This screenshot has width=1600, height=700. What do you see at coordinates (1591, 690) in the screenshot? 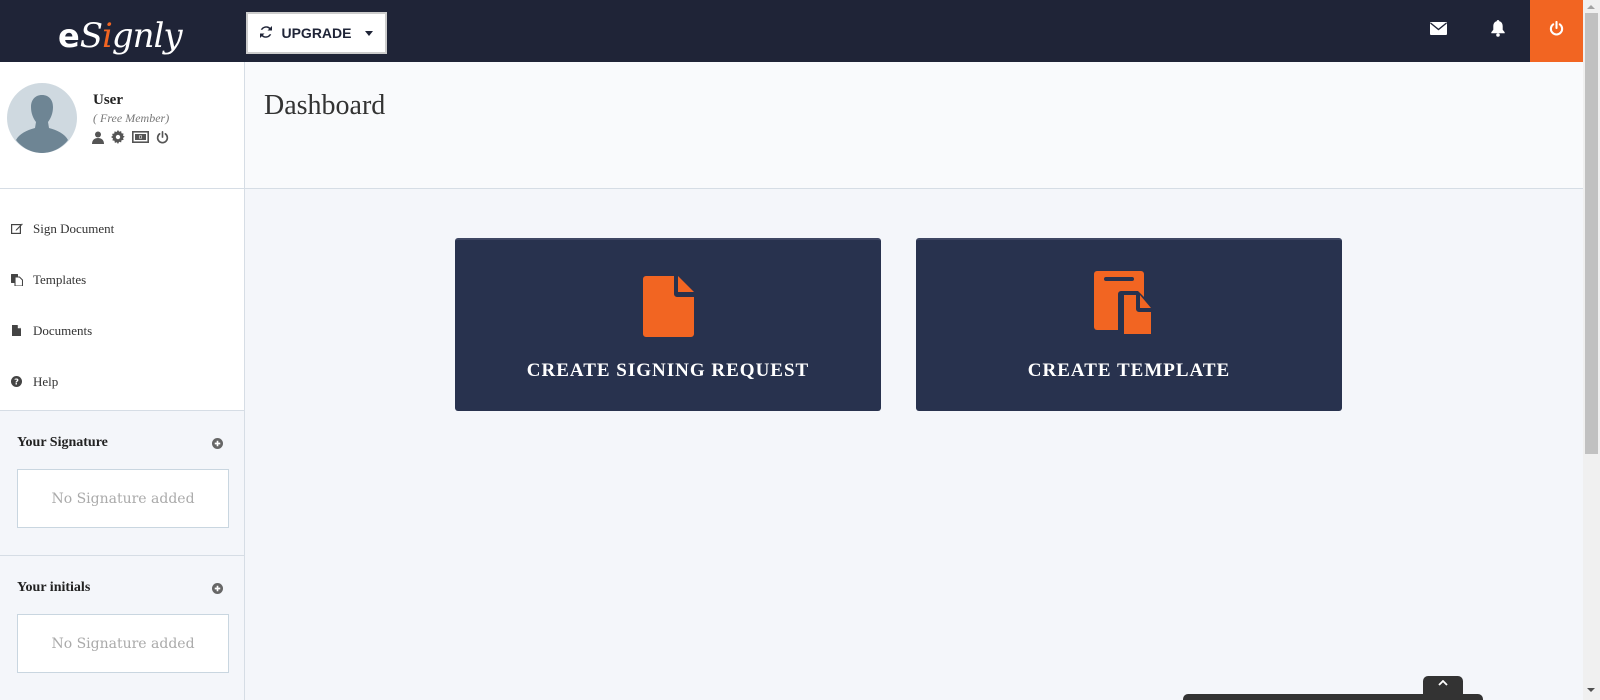
I see `scroll-down-arrow-icon` at bounding box center [1591, 690].